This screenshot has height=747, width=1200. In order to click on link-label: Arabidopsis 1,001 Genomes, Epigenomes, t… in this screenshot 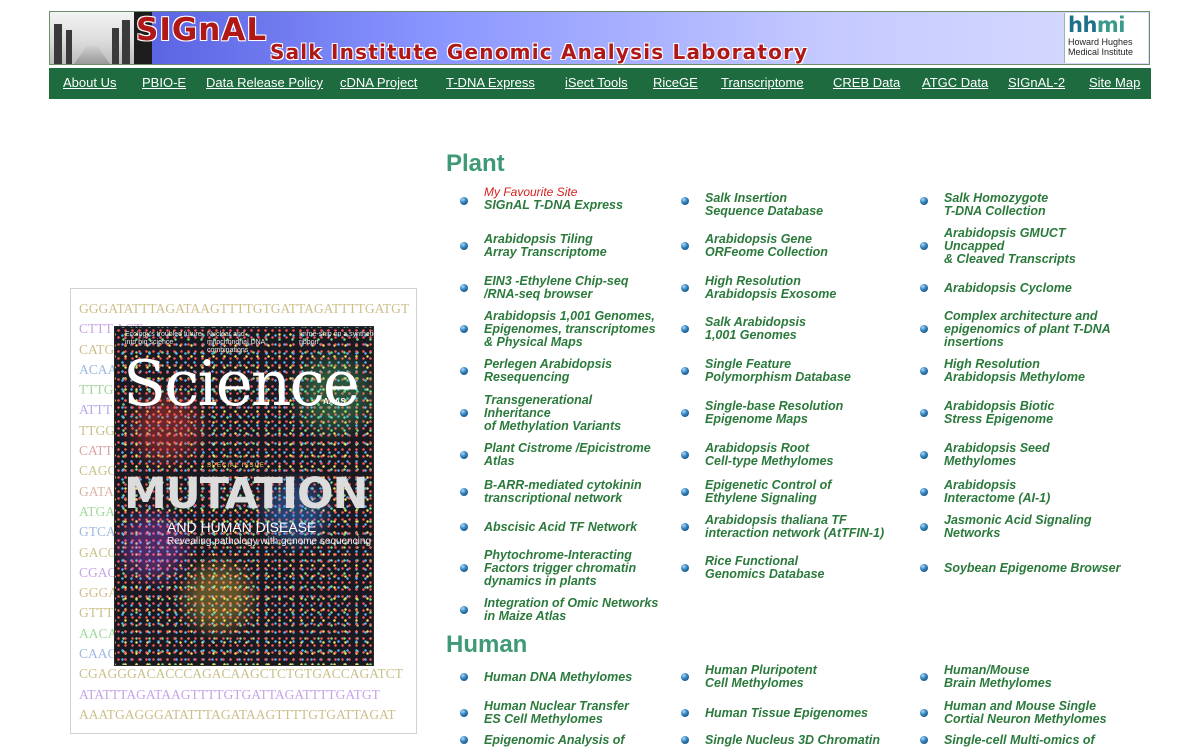, I will do `click(570, 329)`.